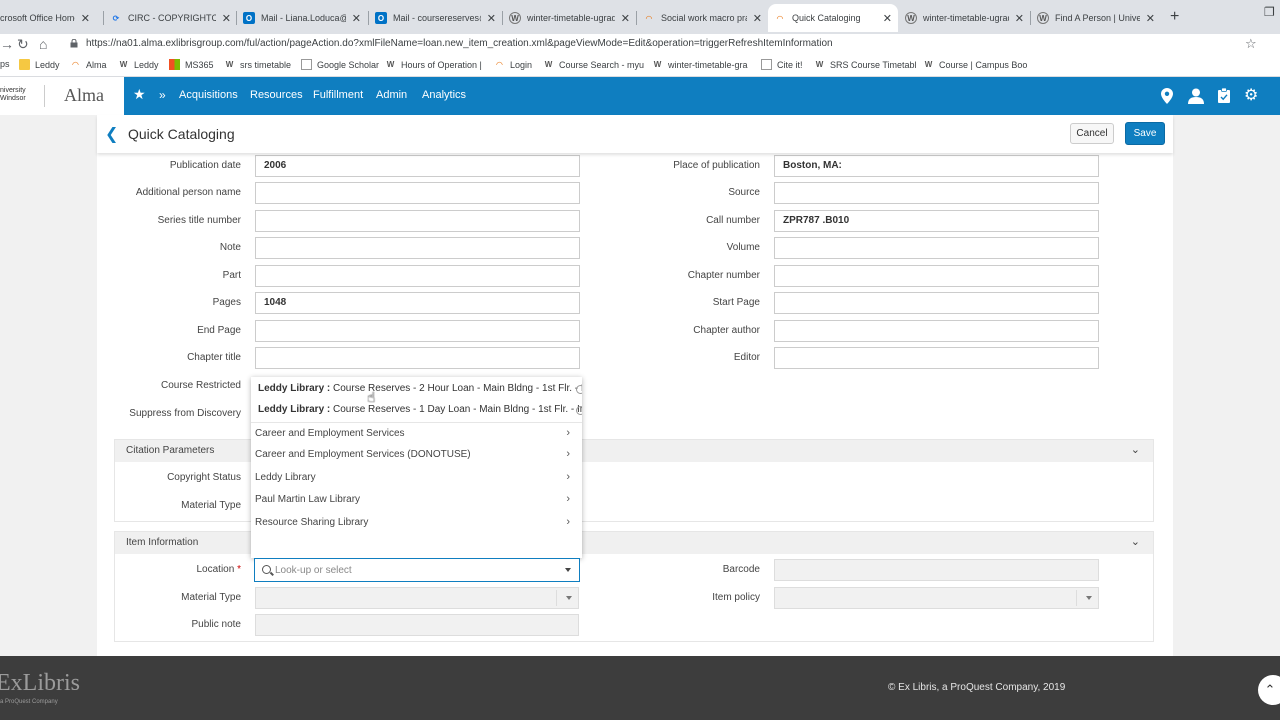 The image size is (1280, 720). I want to click on bookmark-item: ps, so click(5, 64).